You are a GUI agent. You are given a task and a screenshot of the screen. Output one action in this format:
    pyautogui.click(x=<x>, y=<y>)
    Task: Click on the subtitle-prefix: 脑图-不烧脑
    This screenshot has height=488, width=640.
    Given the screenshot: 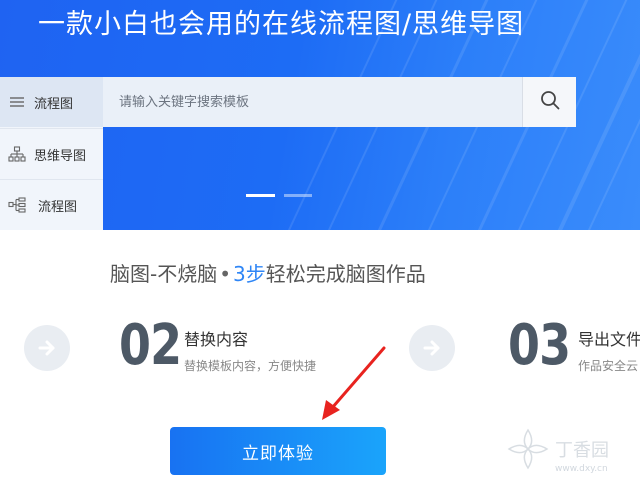 What is the action you would take?
    pyautogui.click(x=164, y=274)
    